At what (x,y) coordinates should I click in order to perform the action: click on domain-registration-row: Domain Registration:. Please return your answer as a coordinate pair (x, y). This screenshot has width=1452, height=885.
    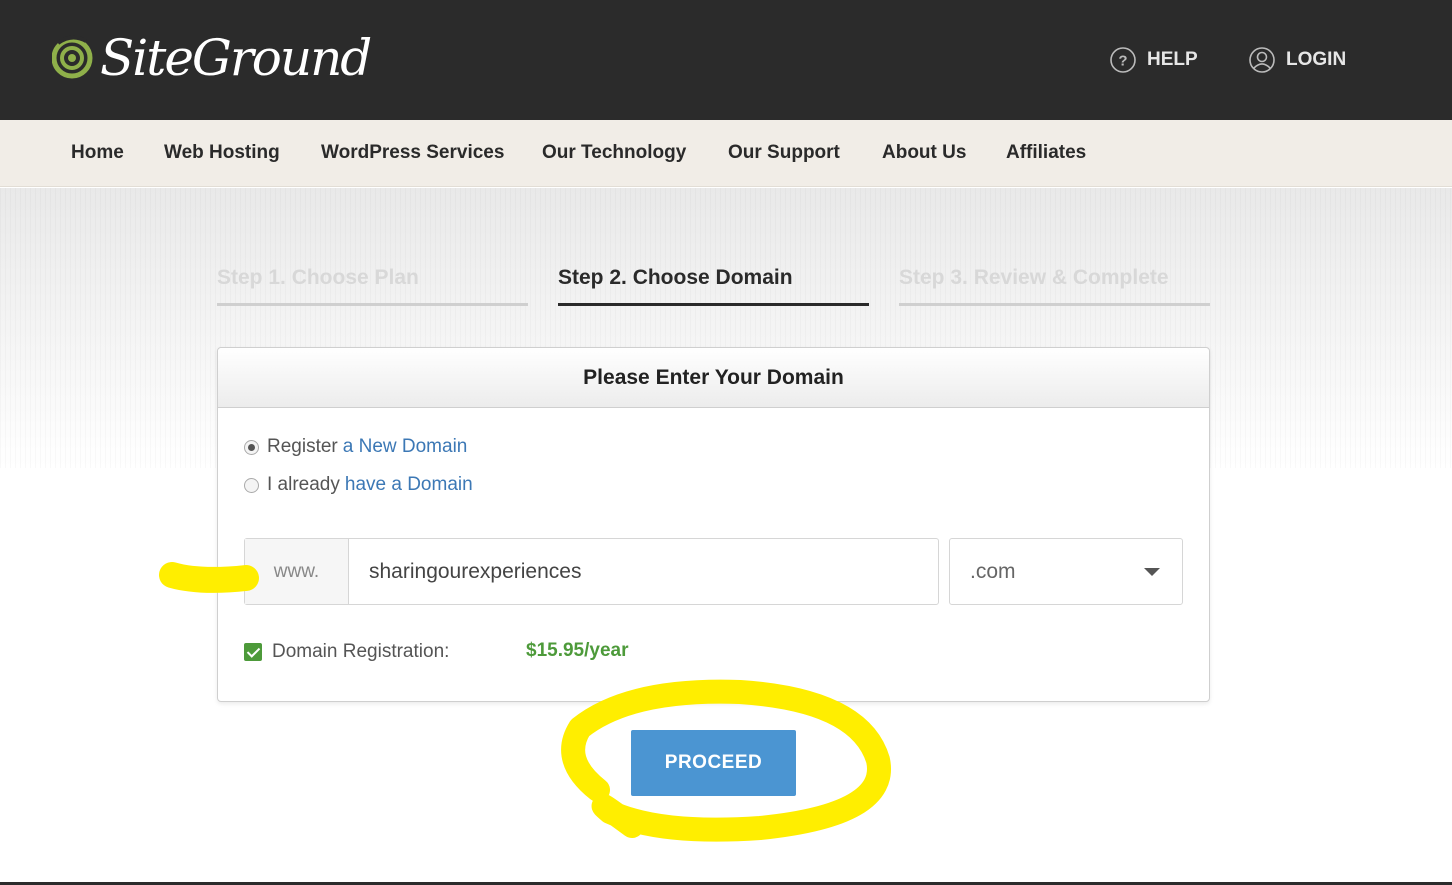
    Looking at the image, I should click on (346, 652).